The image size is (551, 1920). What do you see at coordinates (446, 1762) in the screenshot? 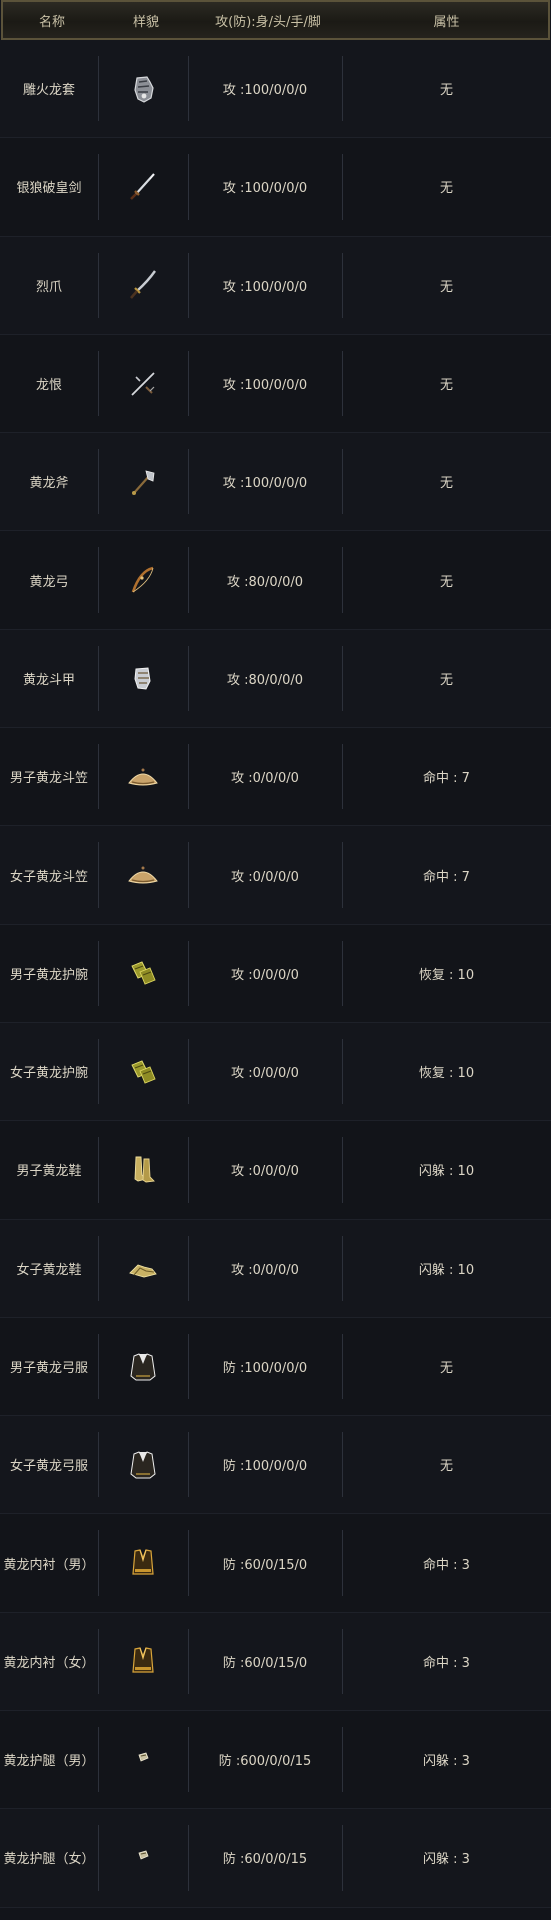
I see `item-attribute: 闪躲 : 3` at bounding box center [446, 1762].